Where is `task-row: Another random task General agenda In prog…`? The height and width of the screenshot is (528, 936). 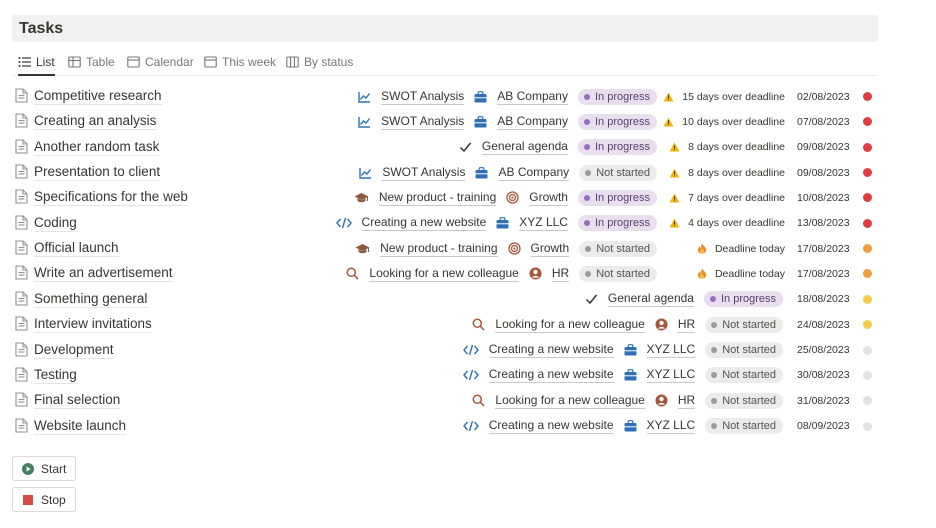 task-row: Another random task General agenda In prog… is located at coordinates (445, 147).